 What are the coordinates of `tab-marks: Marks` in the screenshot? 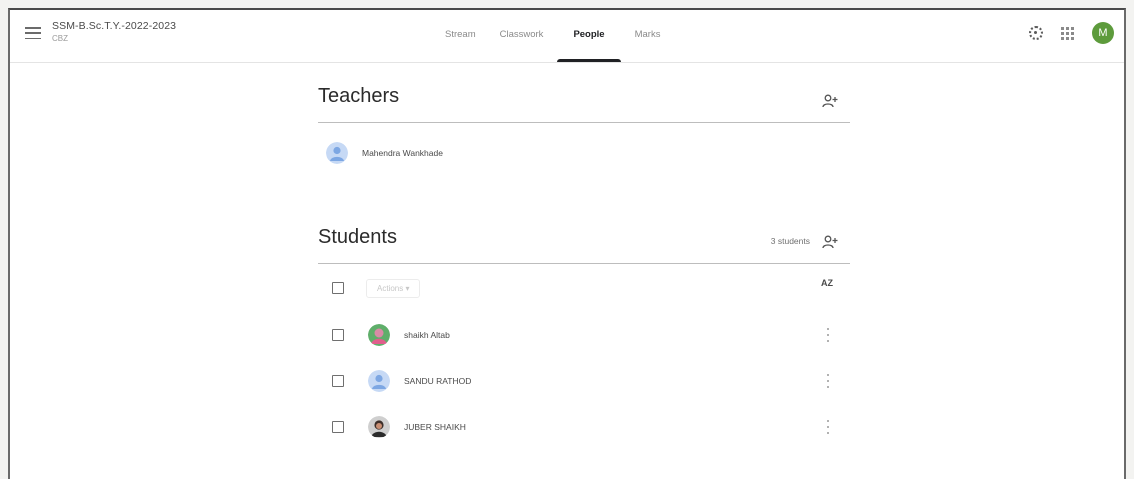 It's located at (648, 36).